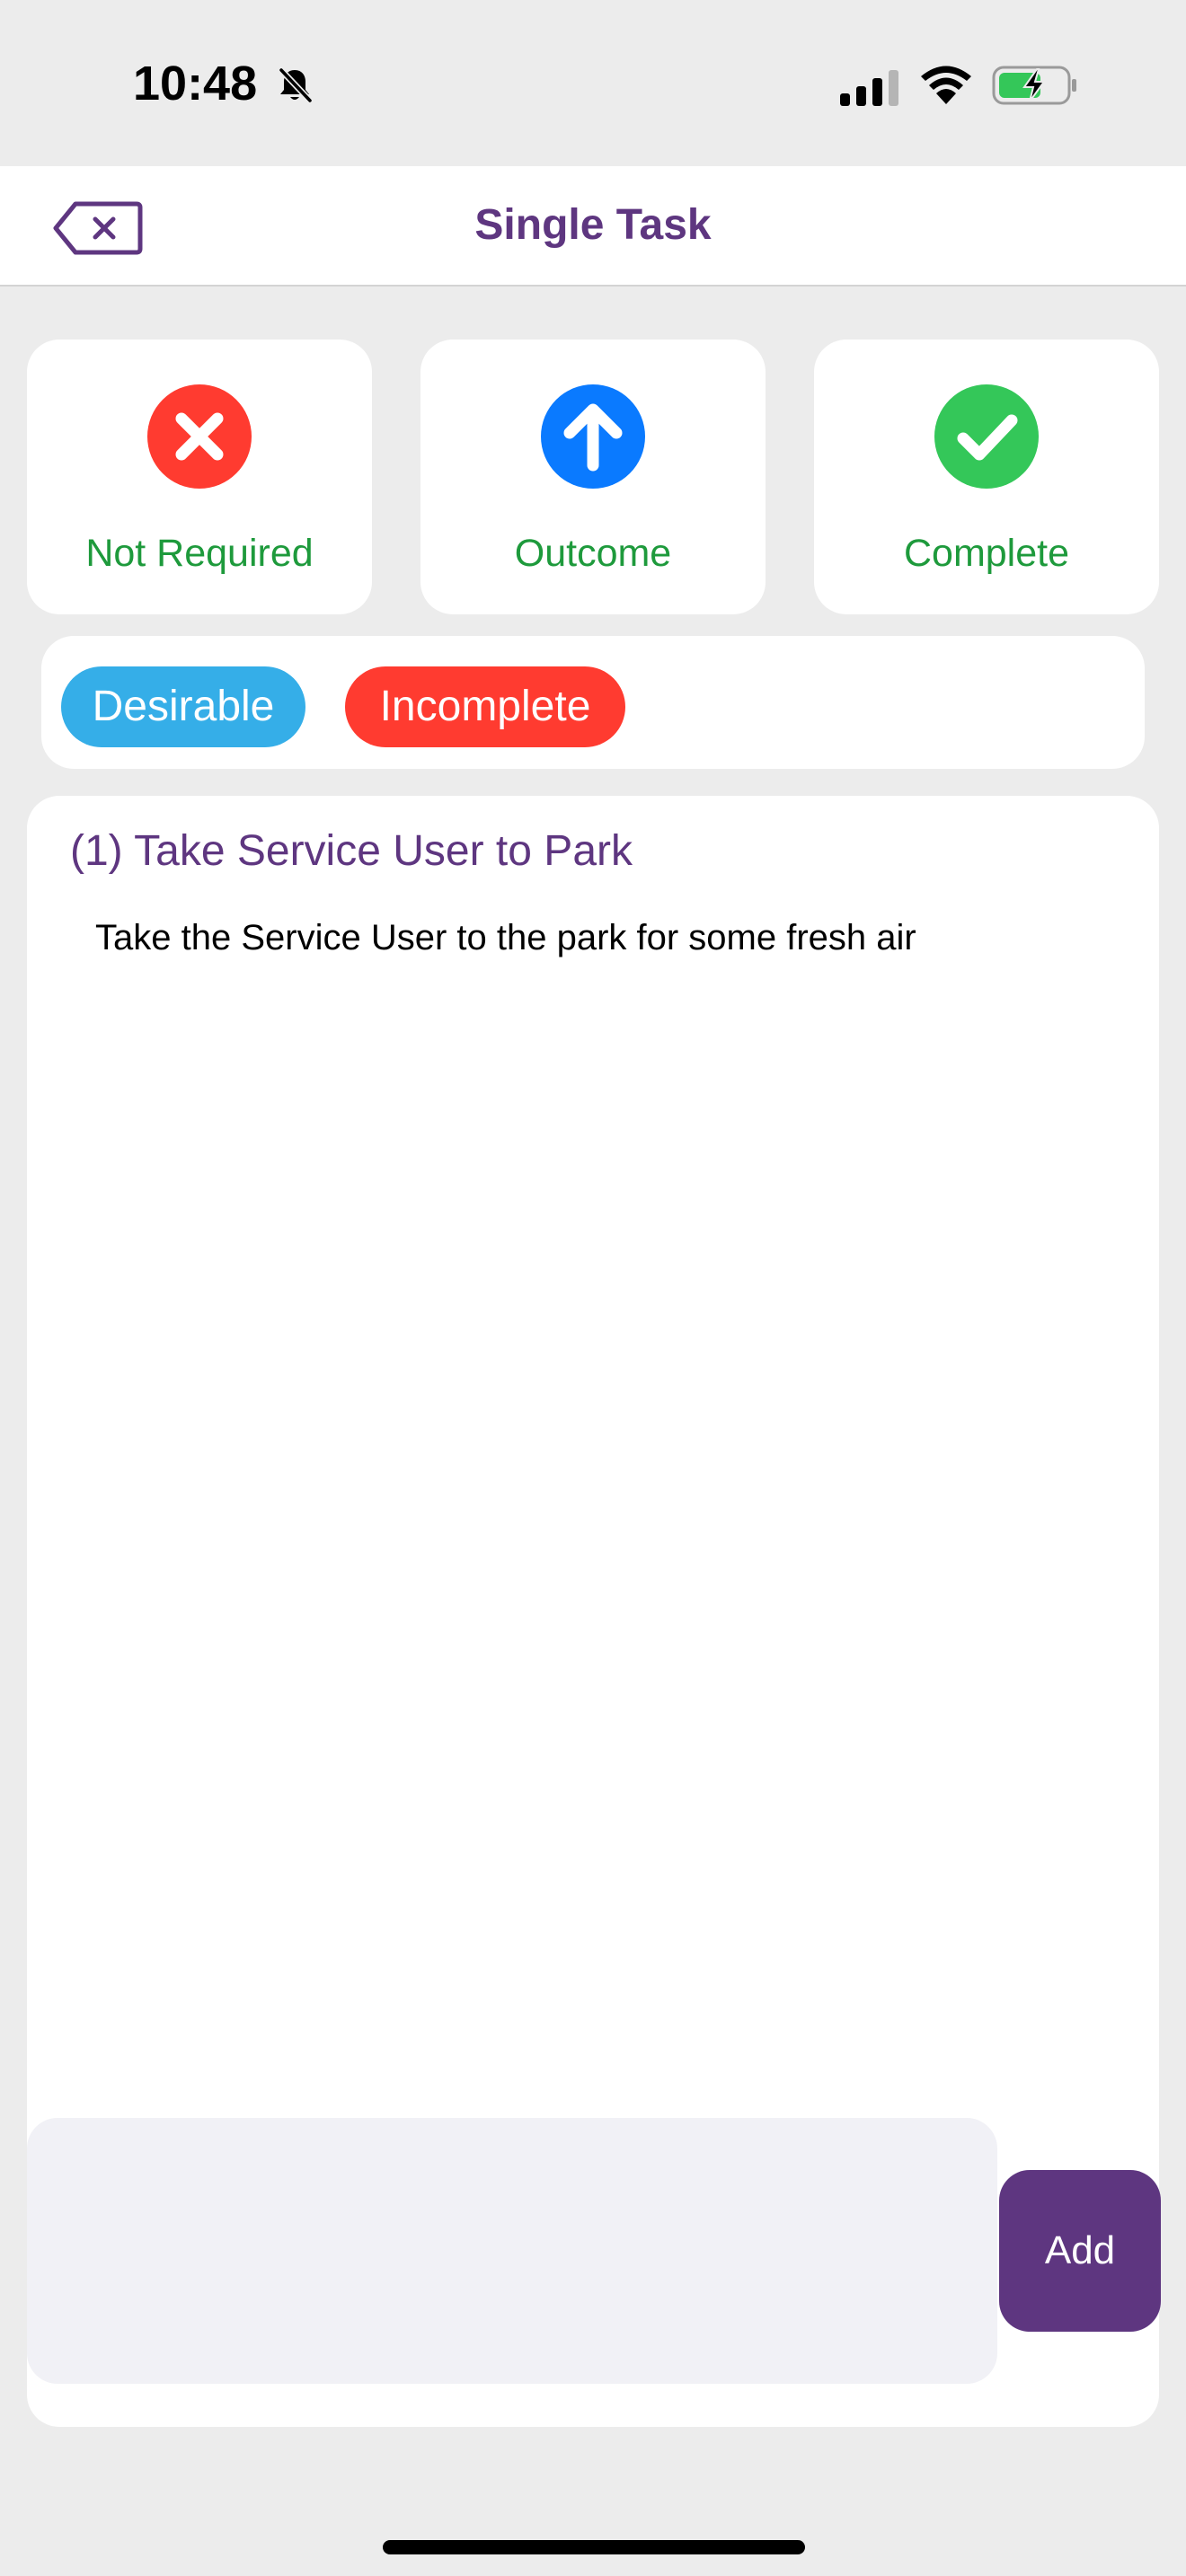 The height and width of the screenshot is (2576, 1186). I want to click on wifi-icon, so click(946, 84).